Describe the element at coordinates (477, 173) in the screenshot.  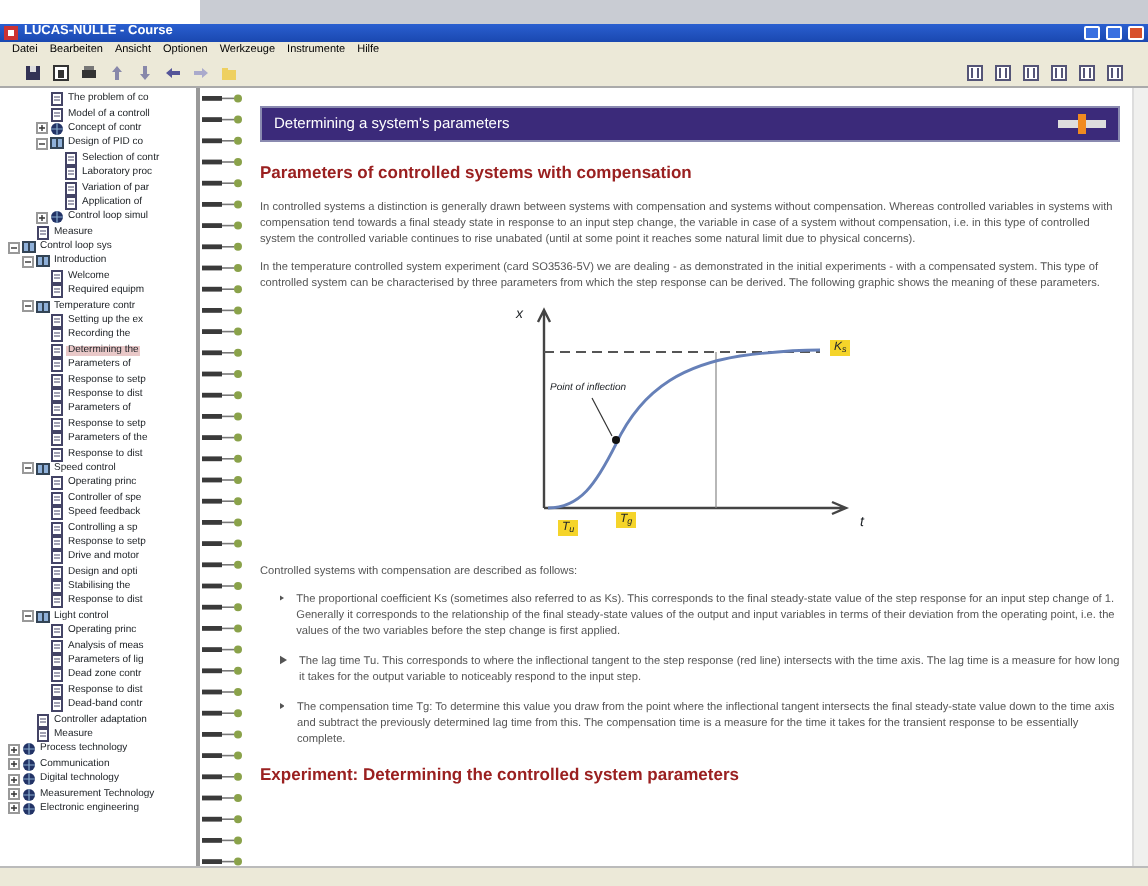
I see `section-heading: Parameters of controlled systems with compensation` at that location.